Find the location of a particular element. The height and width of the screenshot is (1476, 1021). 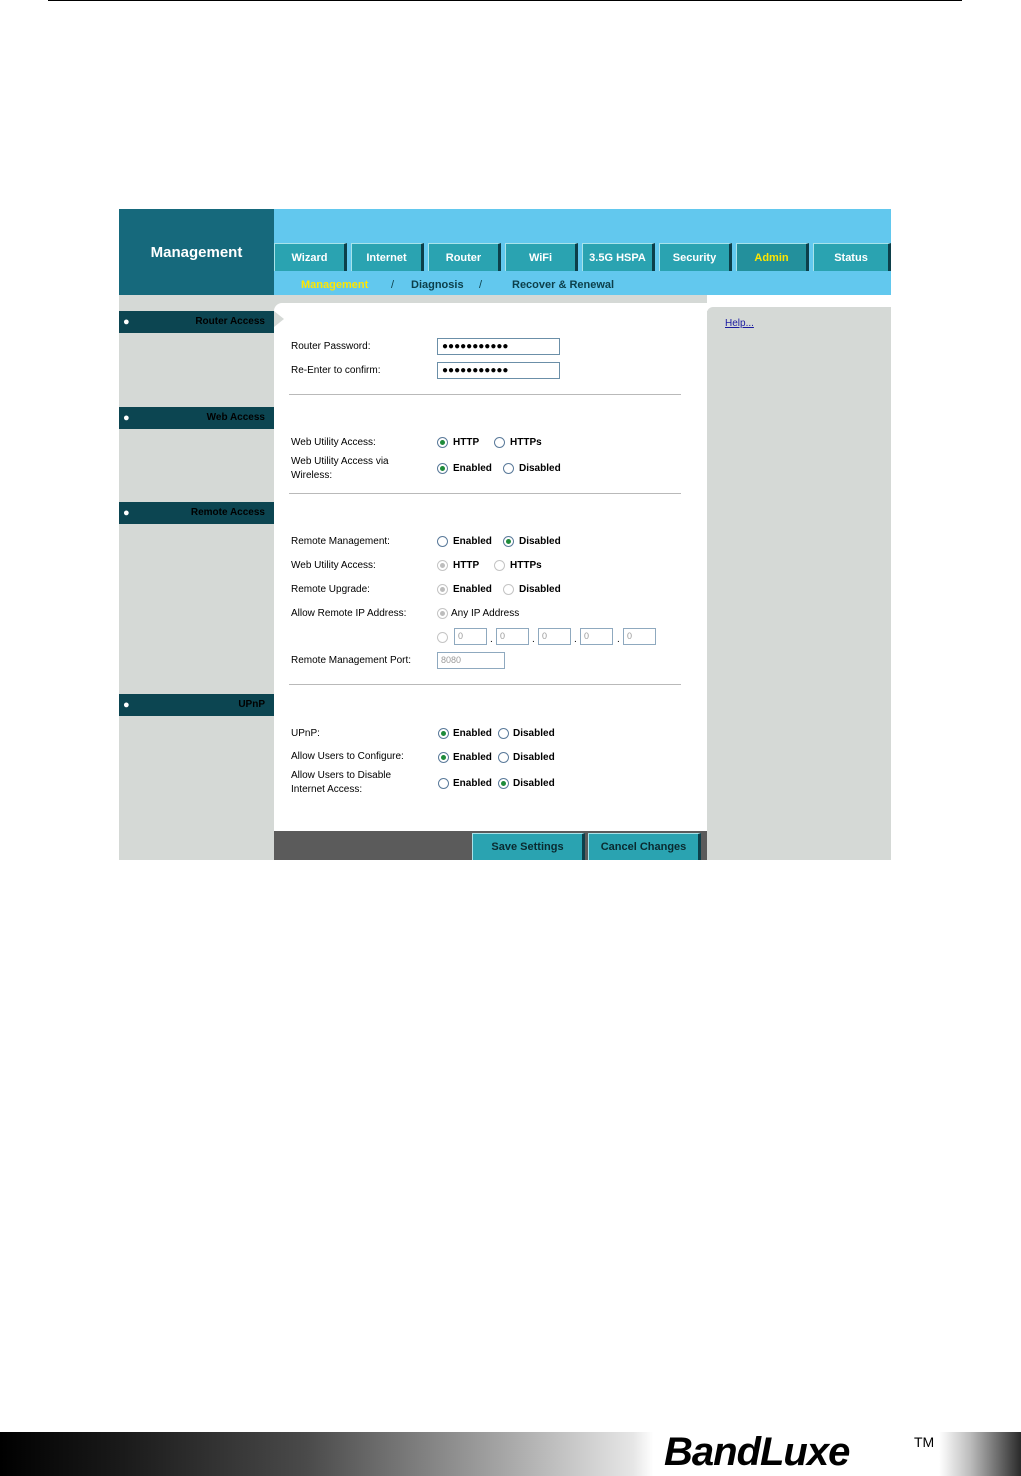

remote-mgmt-enabled-label: Enabled is located at coordinates (472, 541).